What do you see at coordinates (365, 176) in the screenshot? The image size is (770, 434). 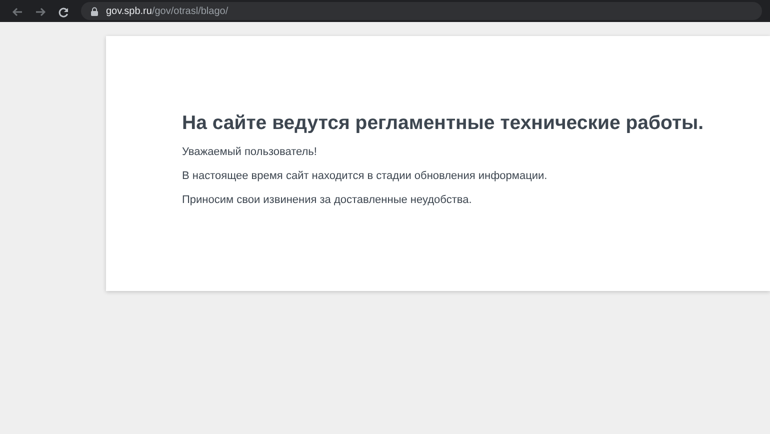 I see `message-paragraph: В настоящее время сайт находится в стадии обновления информации.` at bounding box center [365, 176].